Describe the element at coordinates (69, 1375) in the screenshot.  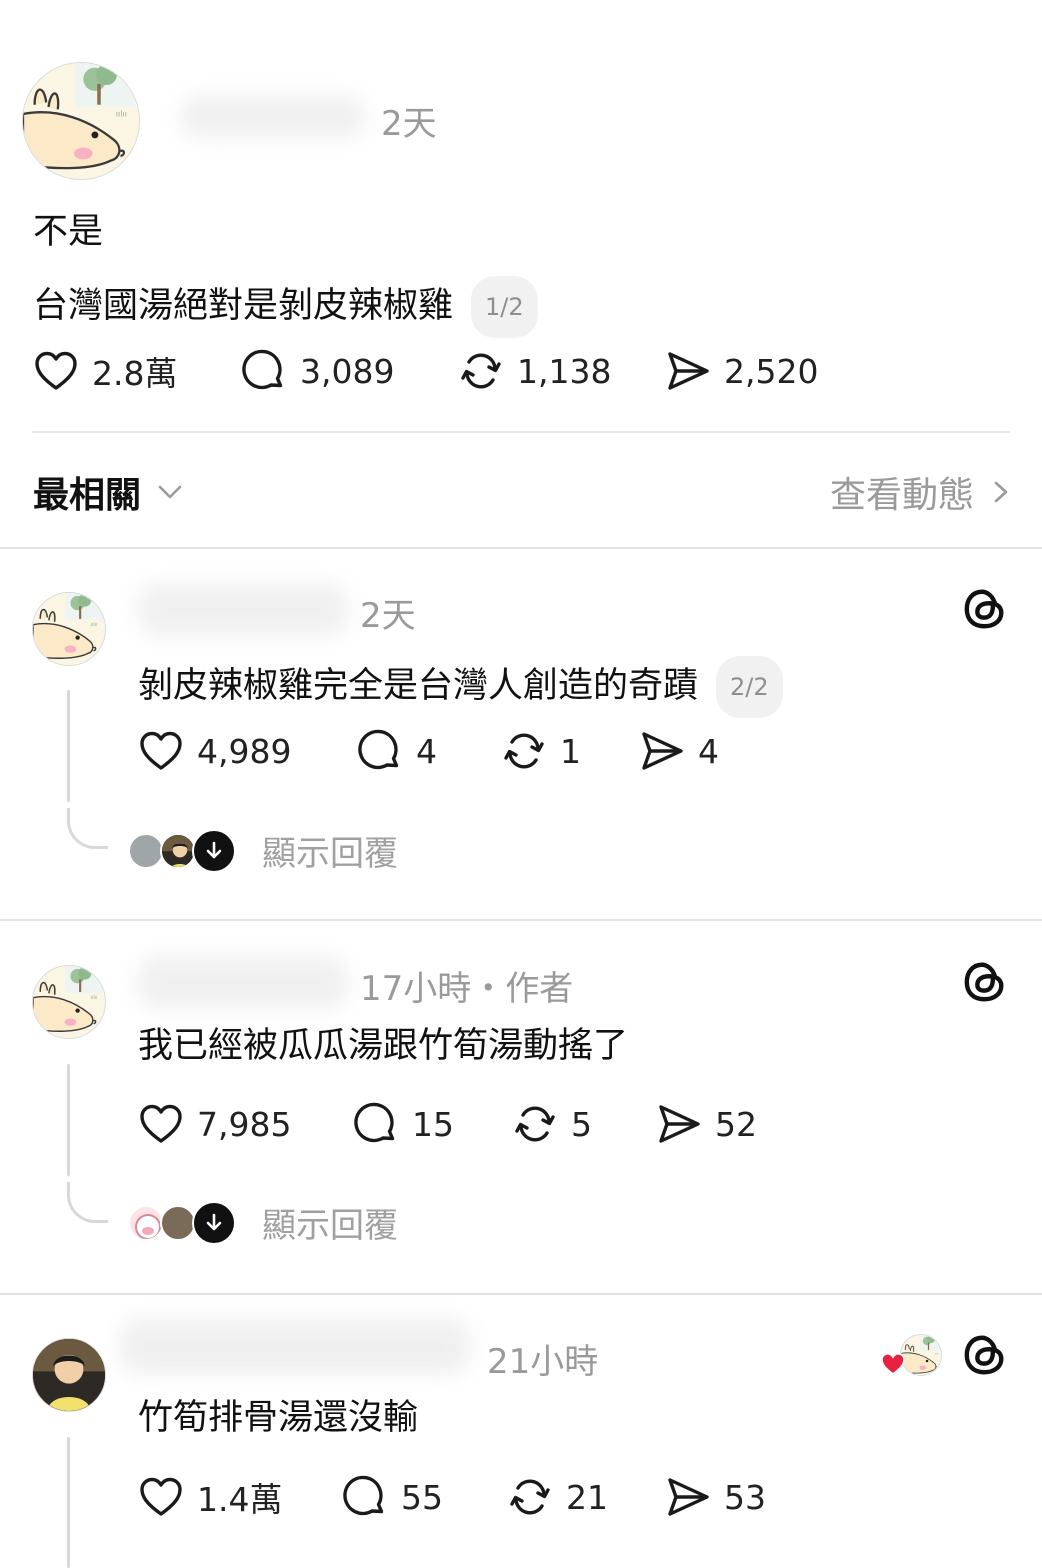
I see `reply-3-avatar` at that location.